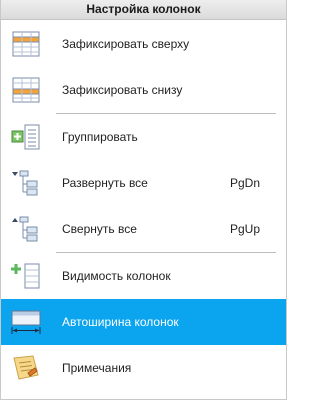 The width and height of the screenshot is (320, 400). I want to click on pin-bottom-icon, so click(26, 90).